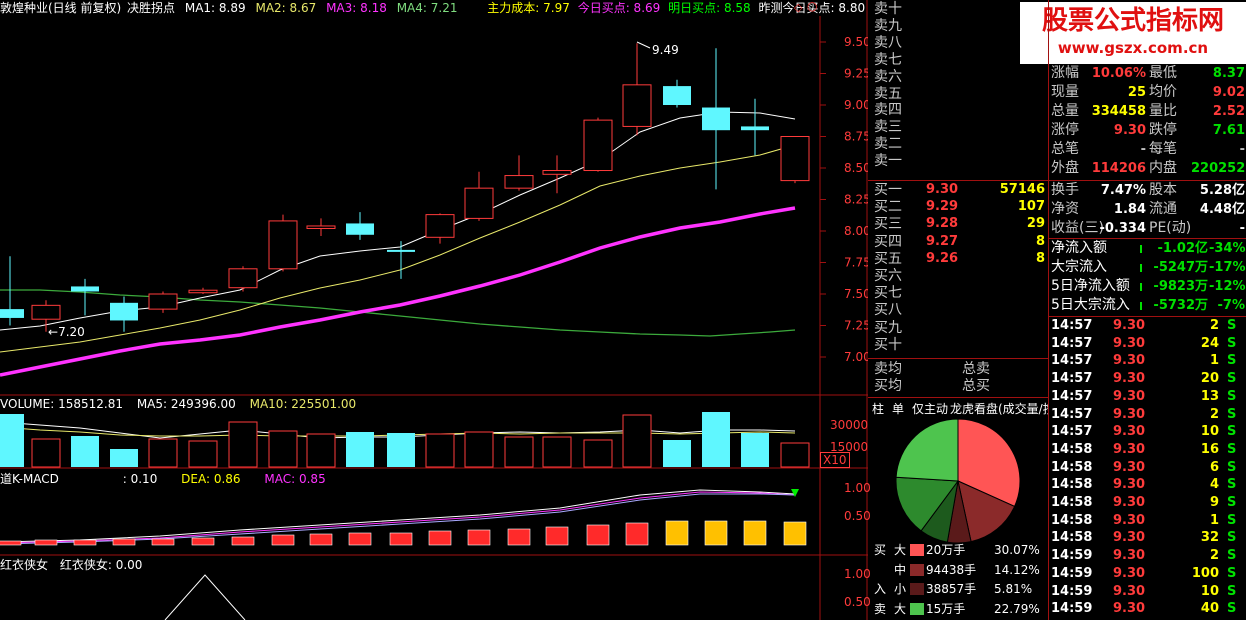 This screenshot has width=1246, height=620. Describe the element at coordinates (1209, 379) in the screenshot. I see `tick-volume: 20` at that location.